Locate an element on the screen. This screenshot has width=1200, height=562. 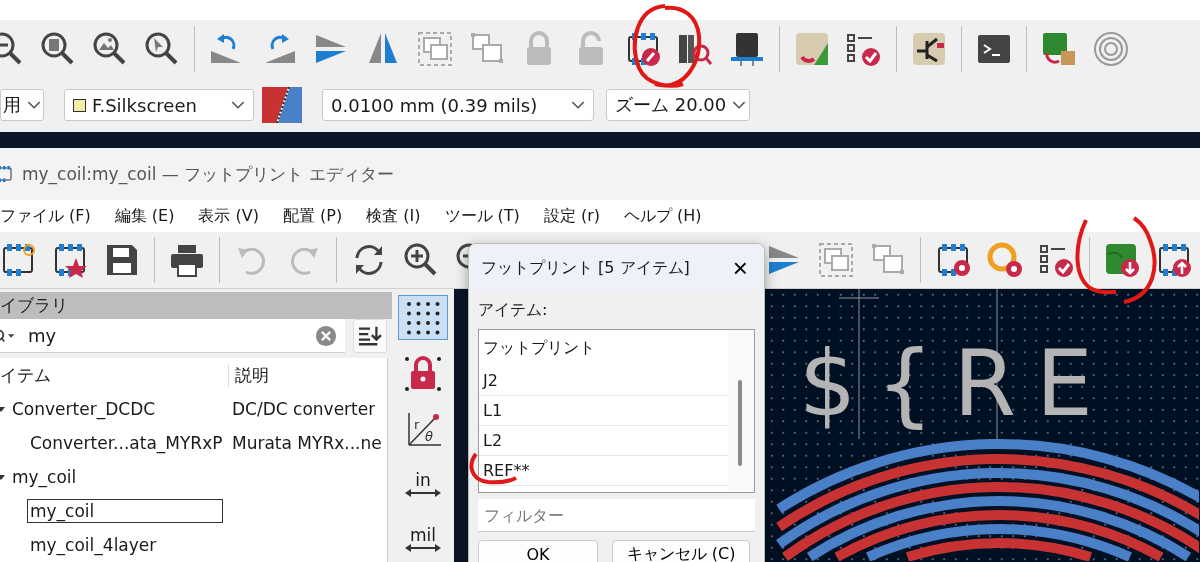
sort-button is located at coordinates (370, 336).